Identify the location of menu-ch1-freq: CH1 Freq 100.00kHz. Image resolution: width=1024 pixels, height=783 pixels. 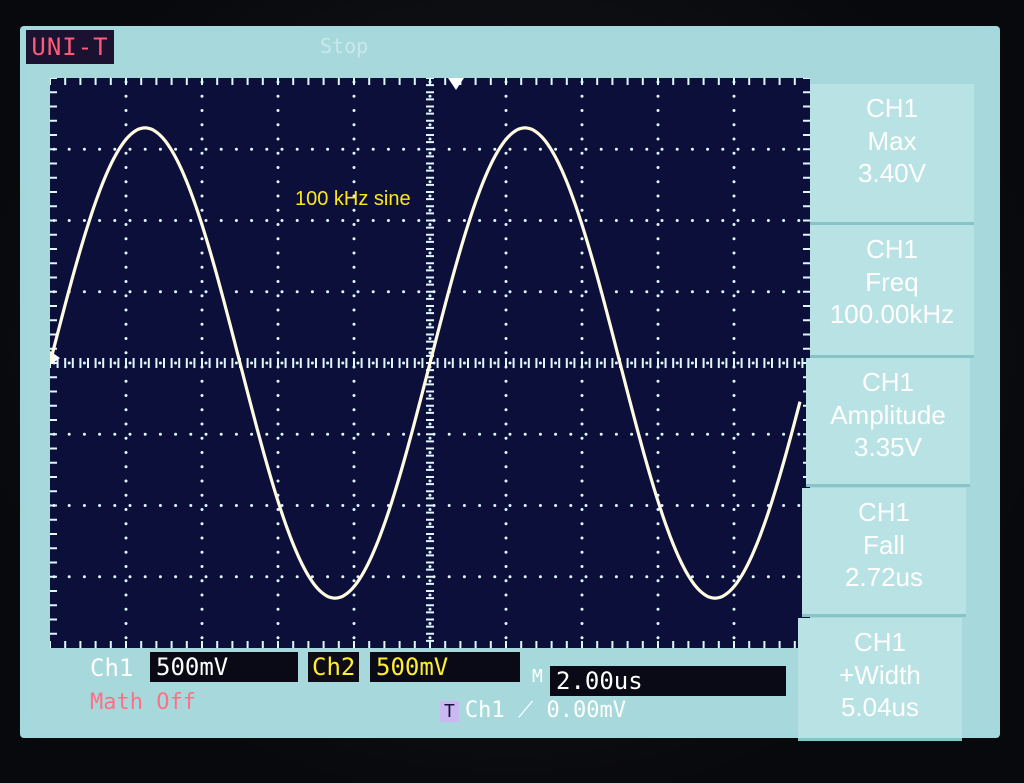
(892, 291).